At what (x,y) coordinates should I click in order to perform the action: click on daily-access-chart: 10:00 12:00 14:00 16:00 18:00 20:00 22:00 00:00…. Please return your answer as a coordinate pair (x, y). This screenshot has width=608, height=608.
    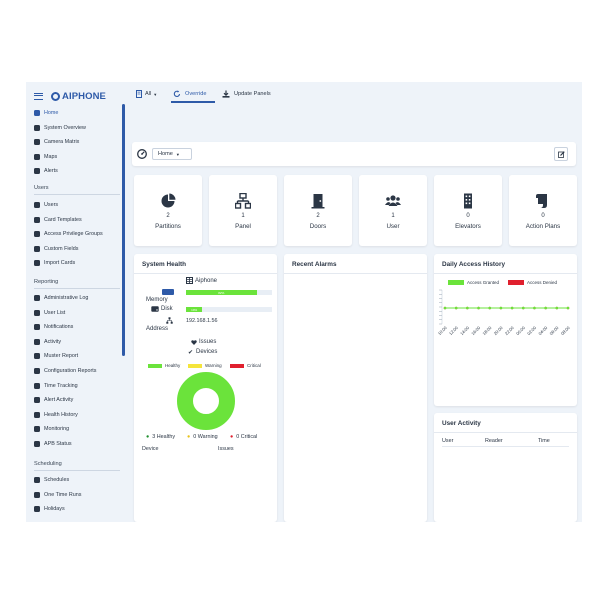
    Looking at the image, I should click on (505, 318).